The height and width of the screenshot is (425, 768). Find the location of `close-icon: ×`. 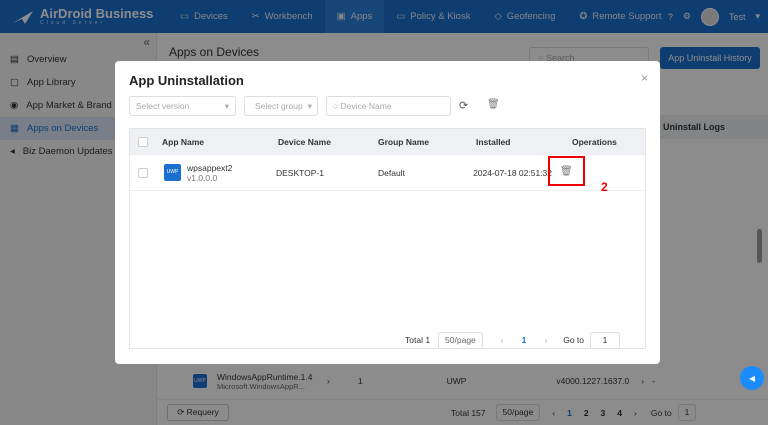

close-icon: × is located at coordinates (644, 78).